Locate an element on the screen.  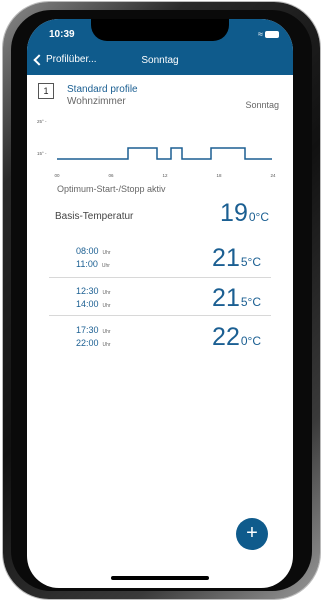
day-label: Sonntag is located at coordinates (262, 105).